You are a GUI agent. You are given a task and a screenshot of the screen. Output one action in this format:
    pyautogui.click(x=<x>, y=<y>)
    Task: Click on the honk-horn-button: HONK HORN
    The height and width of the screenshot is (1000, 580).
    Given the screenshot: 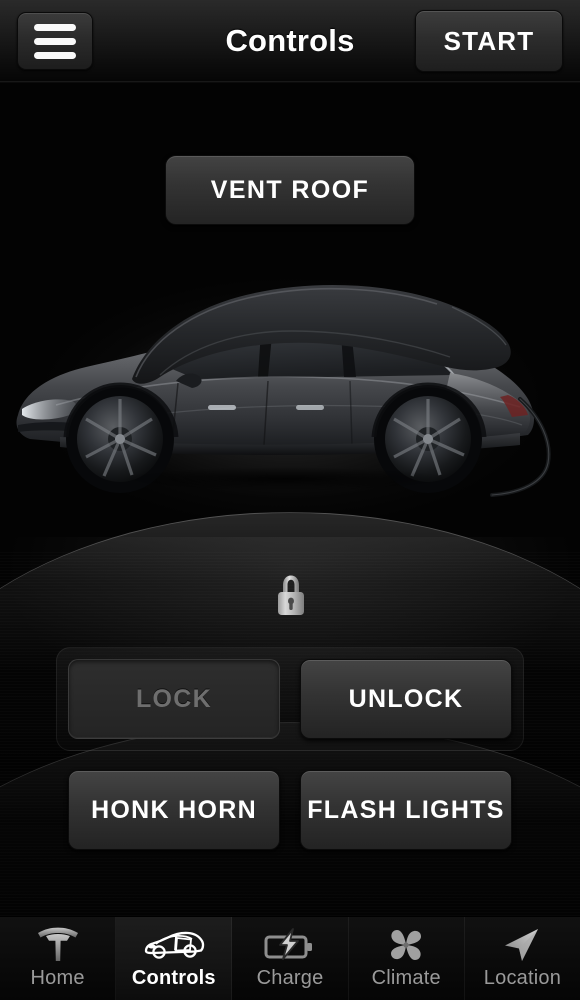 What is the action you would take?
    pyautogui.click(x=174, y=810)
    